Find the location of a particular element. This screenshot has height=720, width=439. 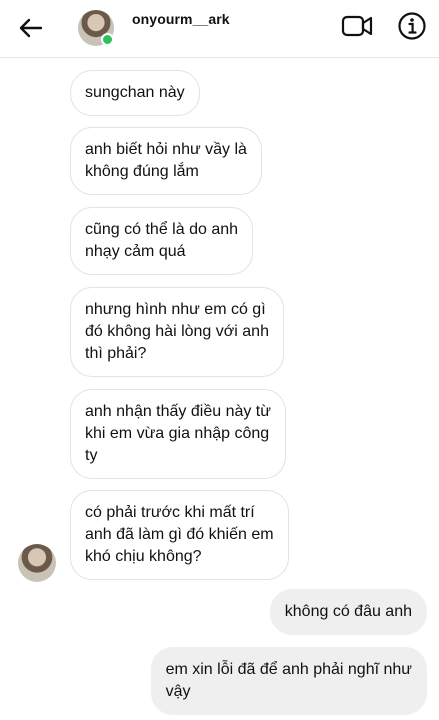

message-bubble-outgoing: không có đâu anh is located at coordinates (348, 612).